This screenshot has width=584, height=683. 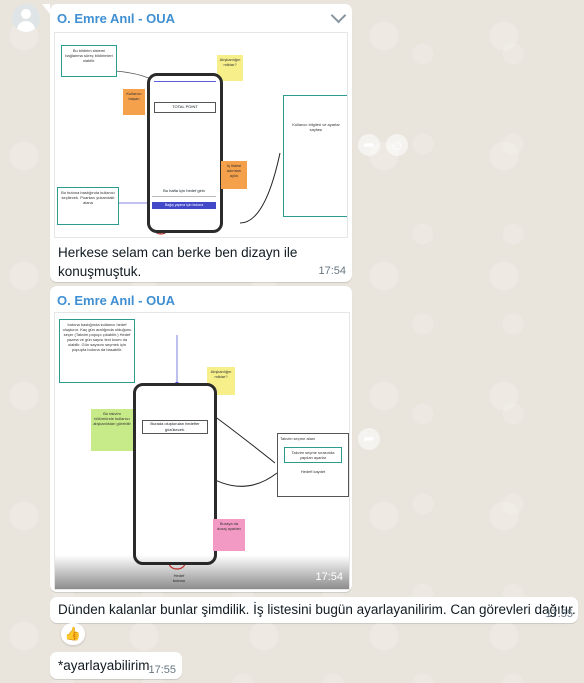 What do you see at coordinates (332, 271) in the screenshot?
I see `message-time-1: 17:54` at bounding box center [332, 271].